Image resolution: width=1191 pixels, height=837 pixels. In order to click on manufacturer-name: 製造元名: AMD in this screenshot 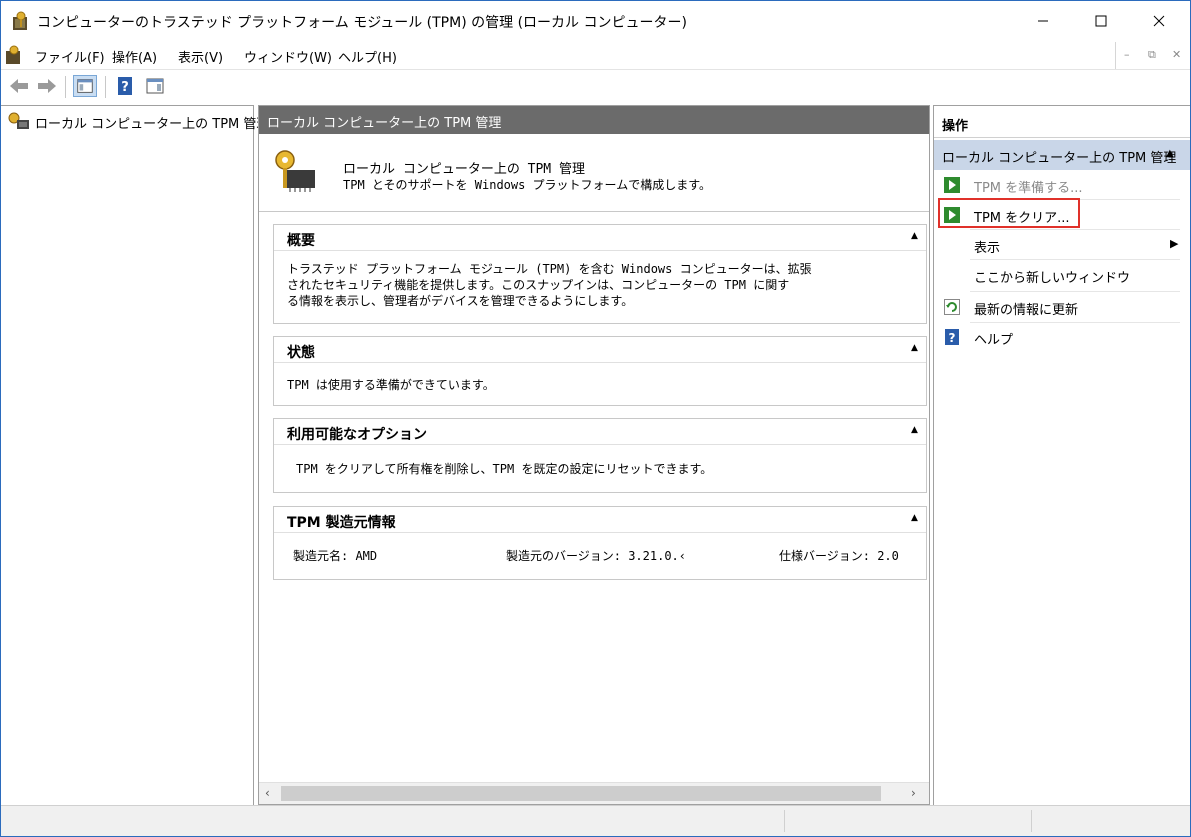, I will do `click(335, 556)`.